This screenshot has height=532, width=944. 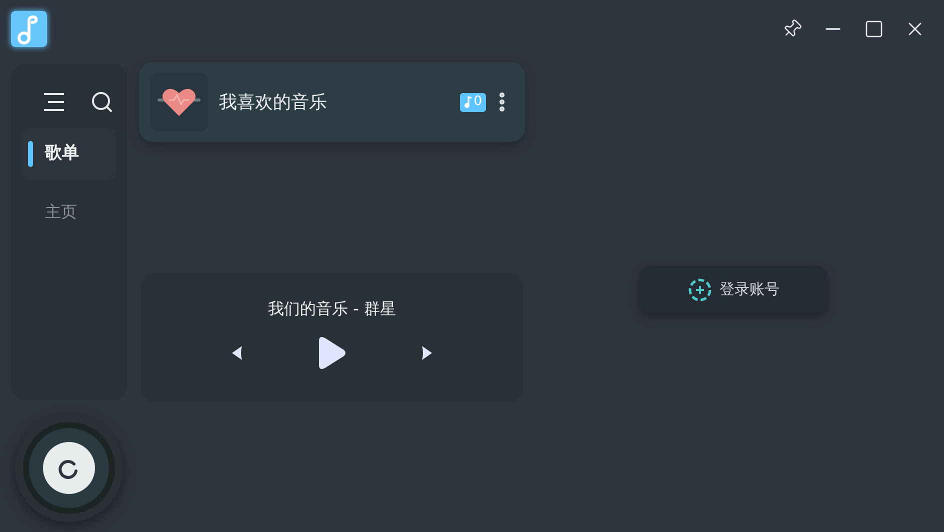 What do you see at coordinates (102, 102) in the screenshot?
I see `search-icon` at bounding box center [102, 102].